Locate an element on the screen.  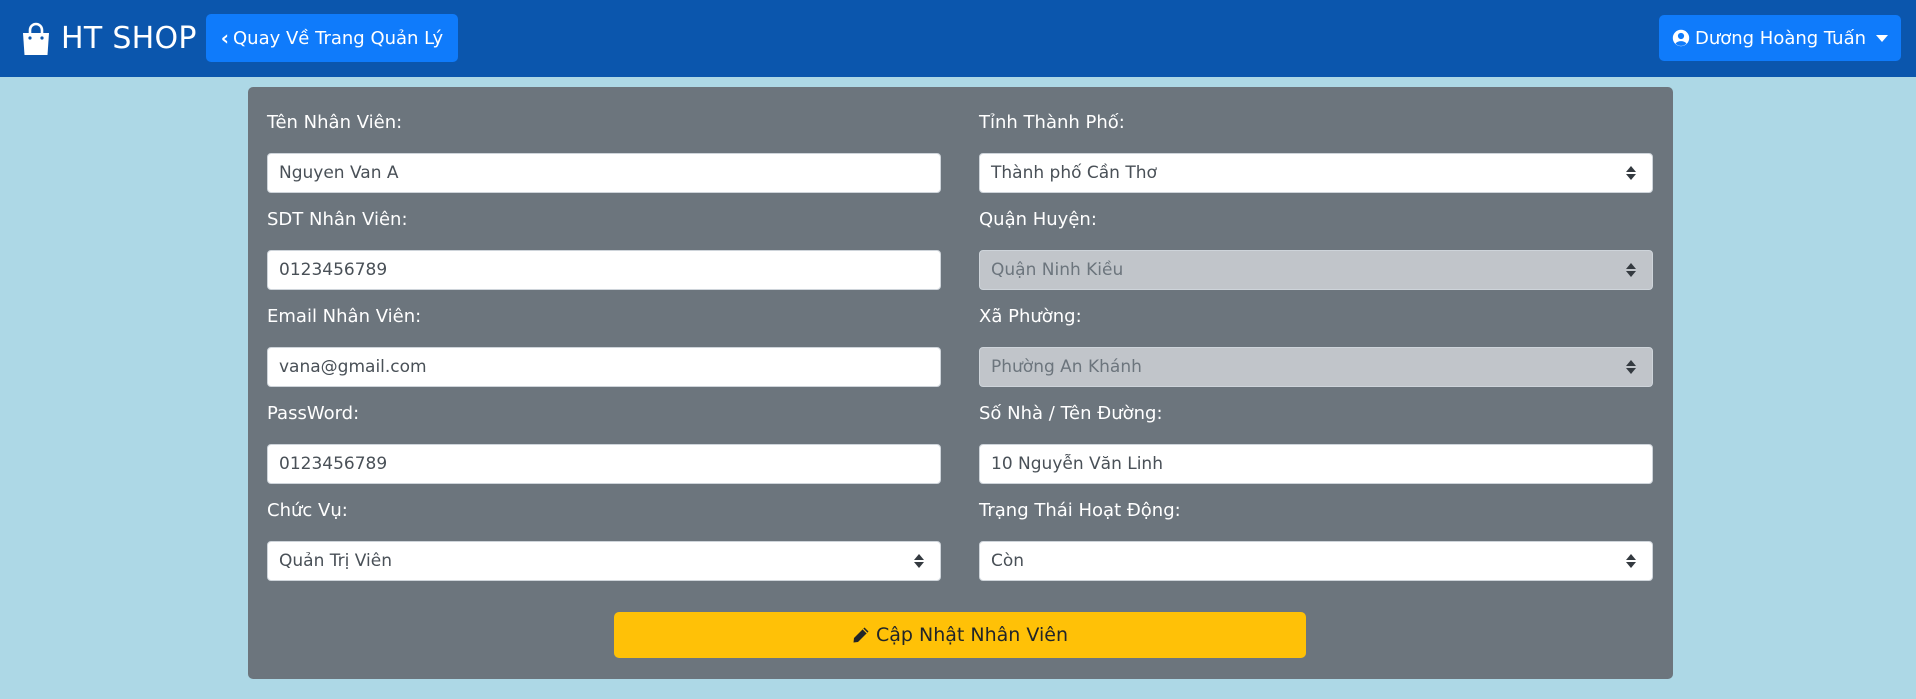
back-to-admin-button: ‹ Quay Về Trang Quản Lý is located at coordinates (332, 38).